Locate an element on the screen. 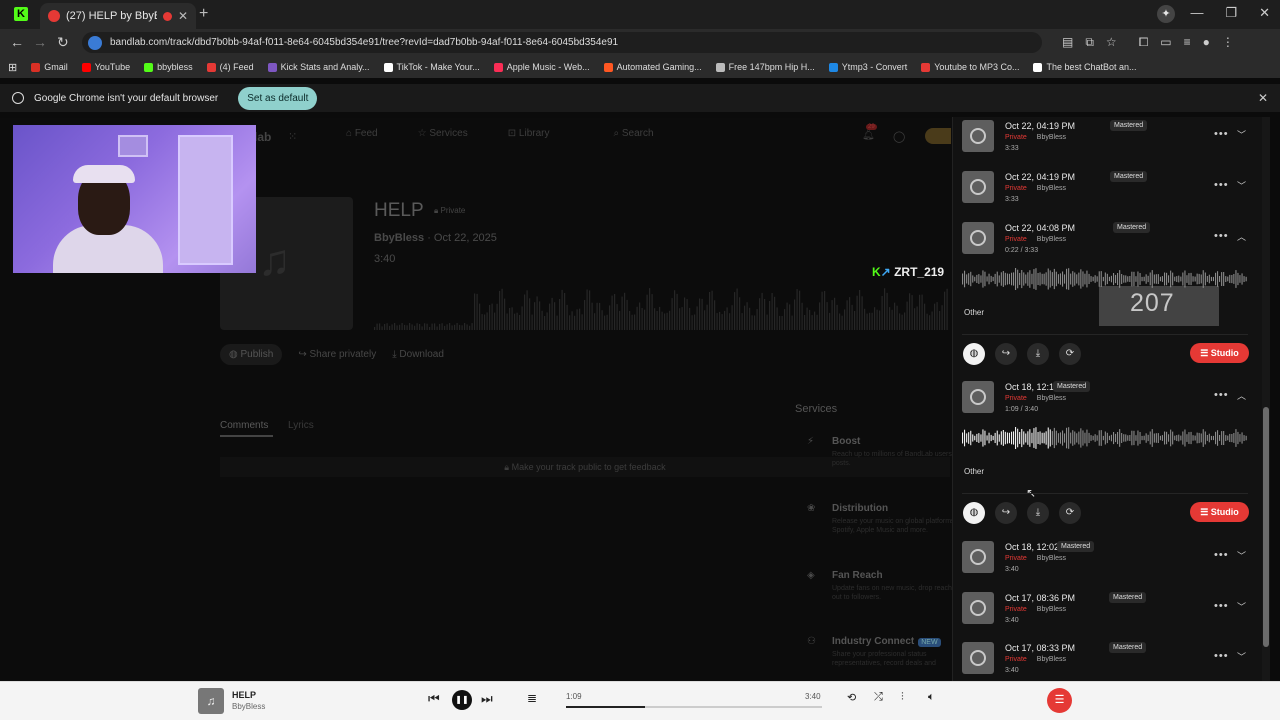 This screenshot has height=720, width=1280. equalizer-icon: ⫶ is located at coordinates (902, 697).